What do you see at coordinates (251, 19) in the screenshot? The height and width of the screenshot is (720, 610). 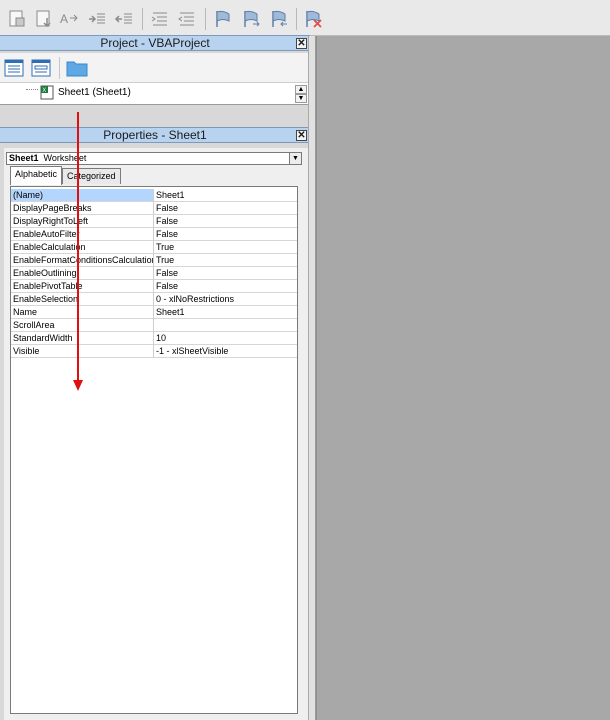 I see `next-bookmark-icon` at bounding box center [251, 19].